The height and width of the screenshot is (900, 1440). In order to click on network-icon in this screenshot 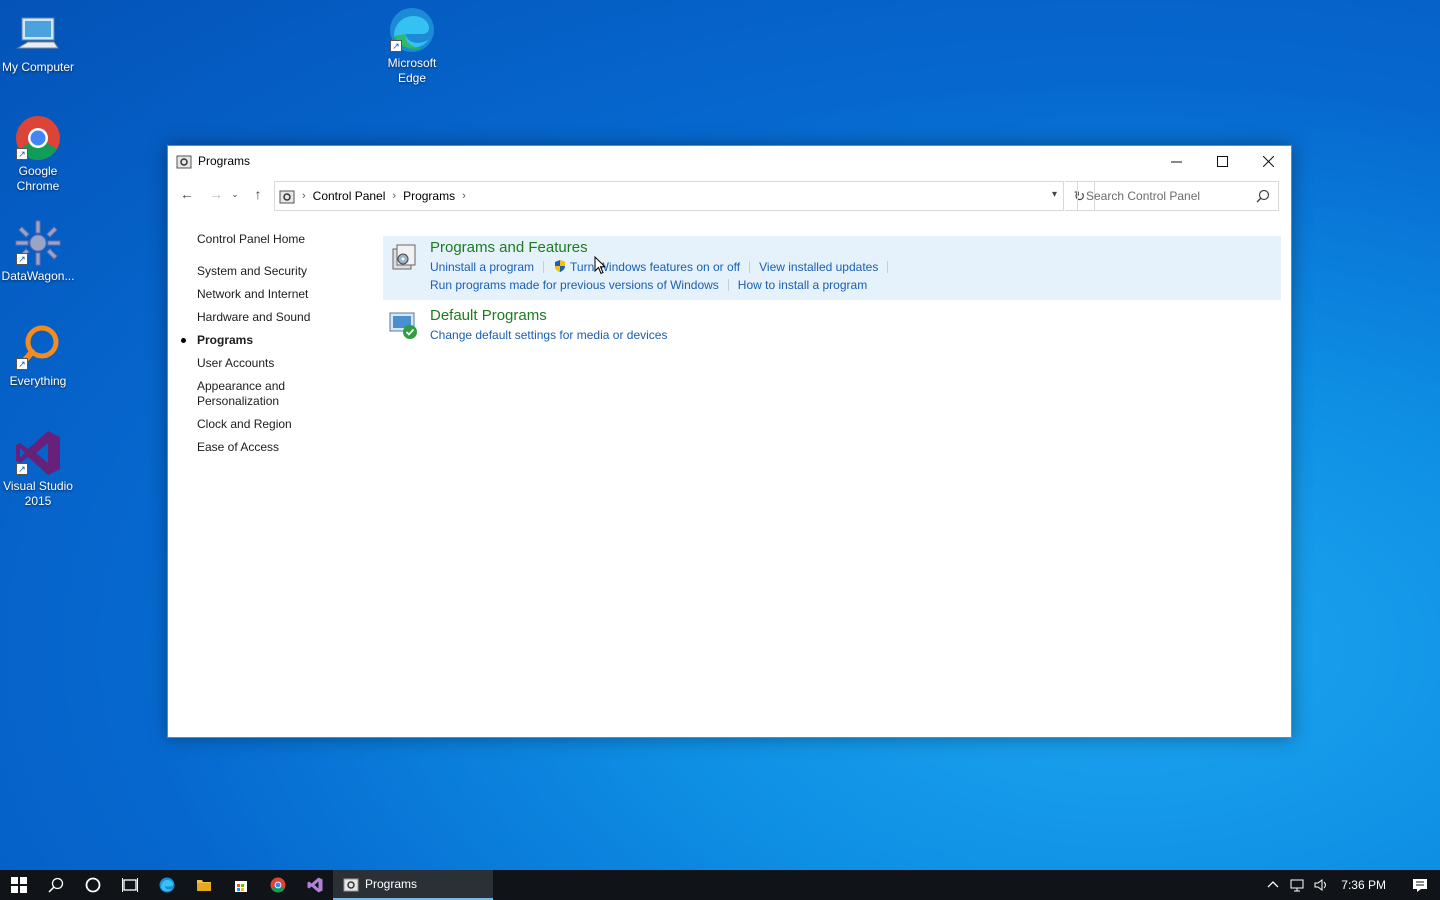, I will do `click(1297, 885)`.